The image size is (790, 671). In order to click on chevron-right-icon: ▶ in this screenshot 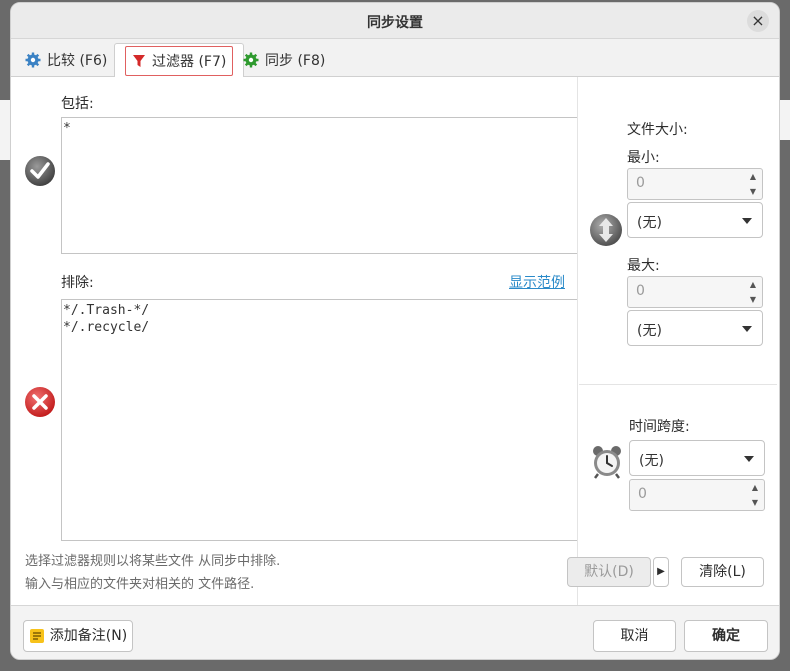, I will do `click(661, 571)`.